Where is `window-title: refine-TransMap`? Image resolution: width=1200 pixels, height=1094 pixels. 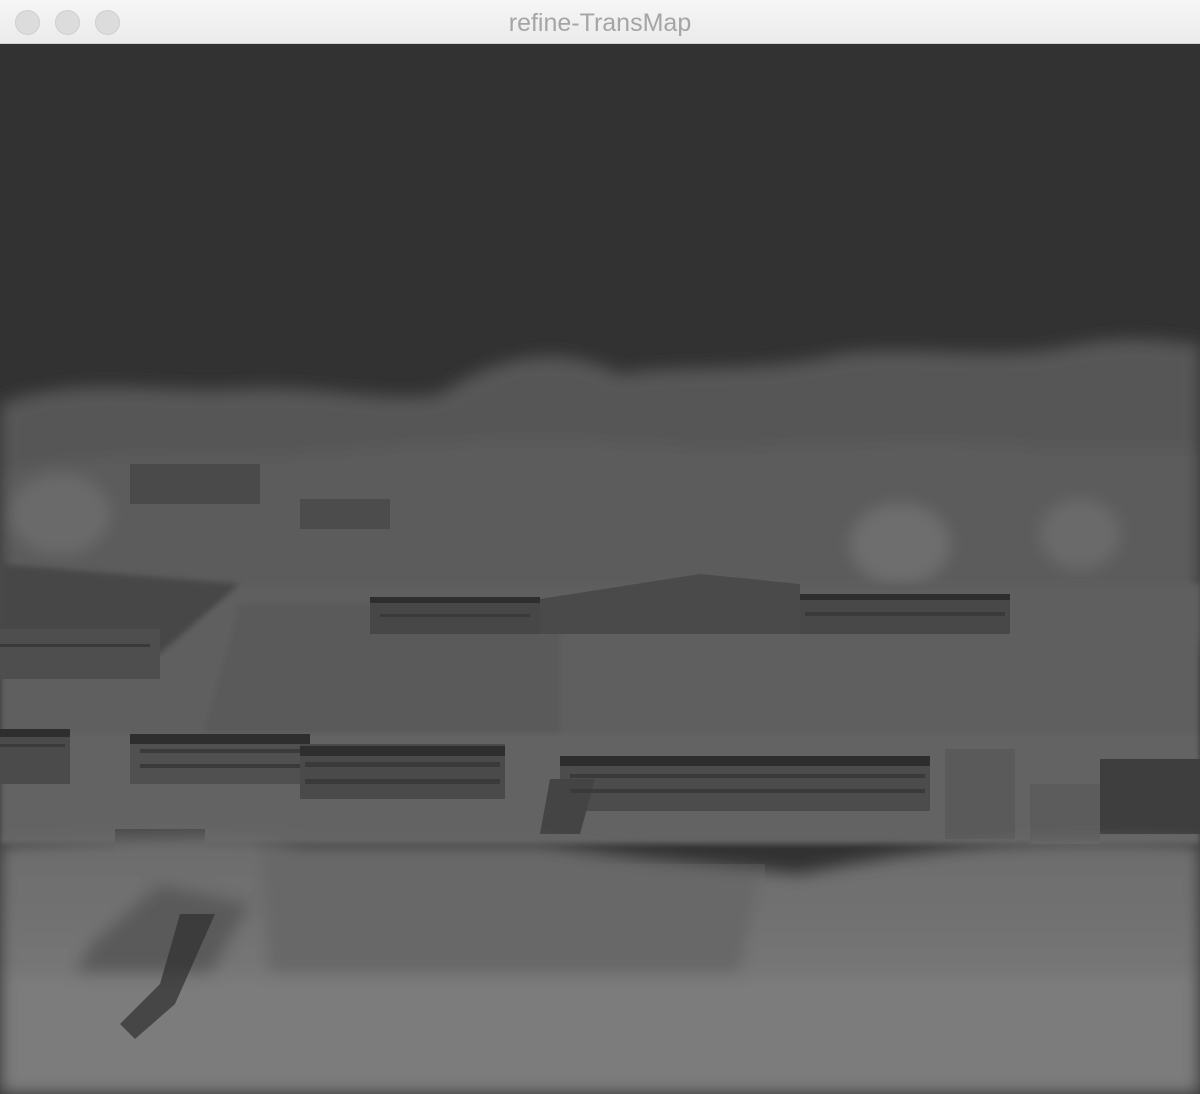 window-title: refine-TransMap is located at coordinates (600, 23).